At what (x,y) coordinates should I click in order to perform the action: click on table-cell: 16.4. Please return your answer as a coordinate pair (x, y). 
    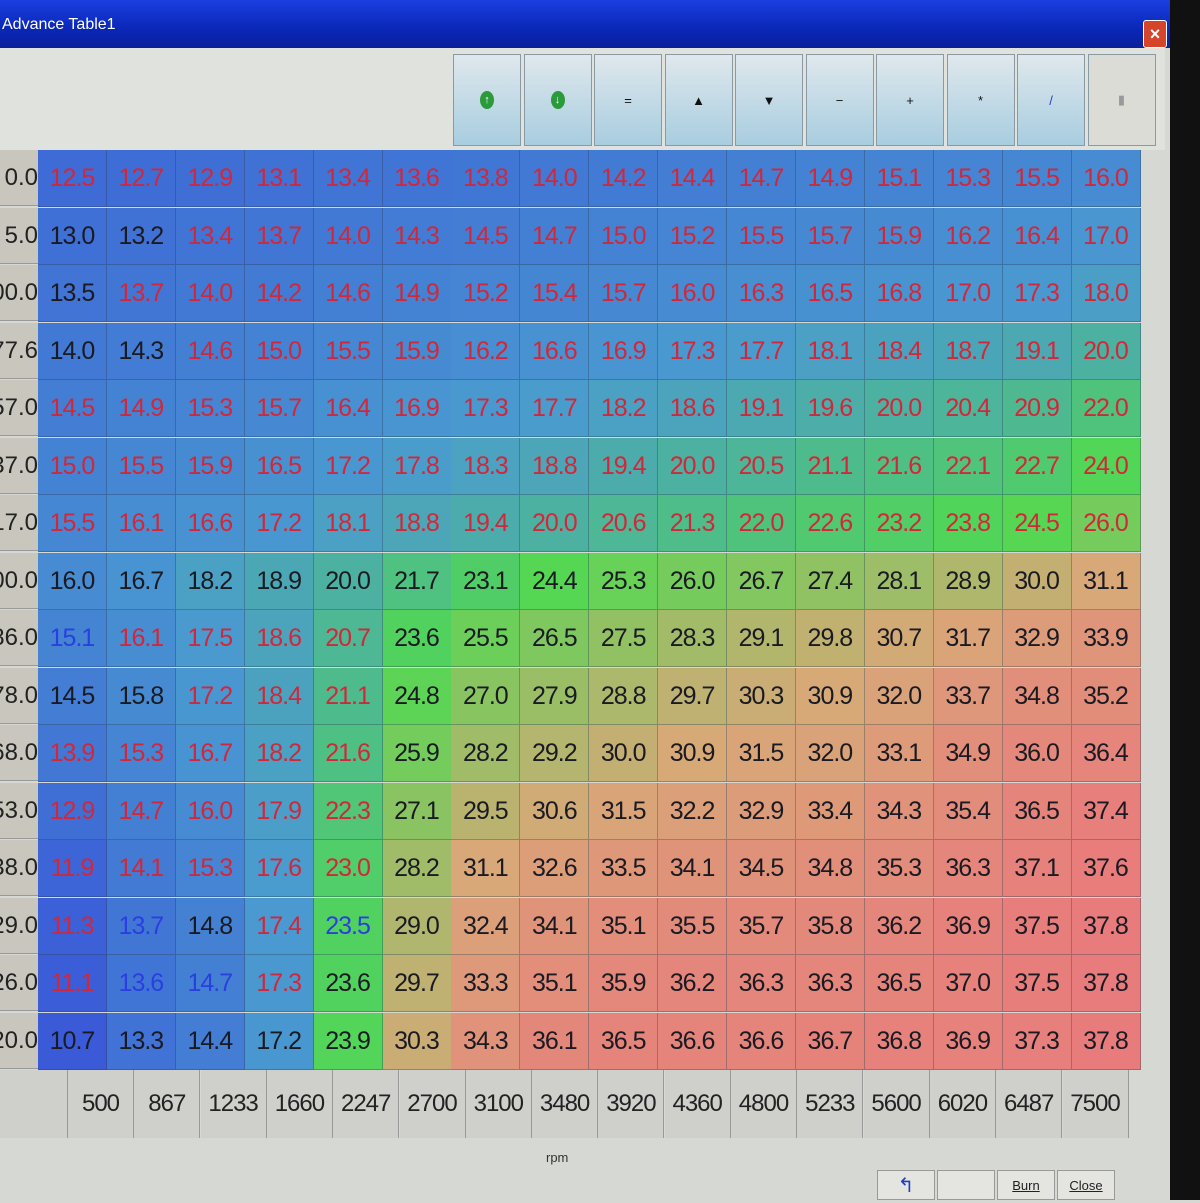
    Looking at the image, I should click on (1037, 236).